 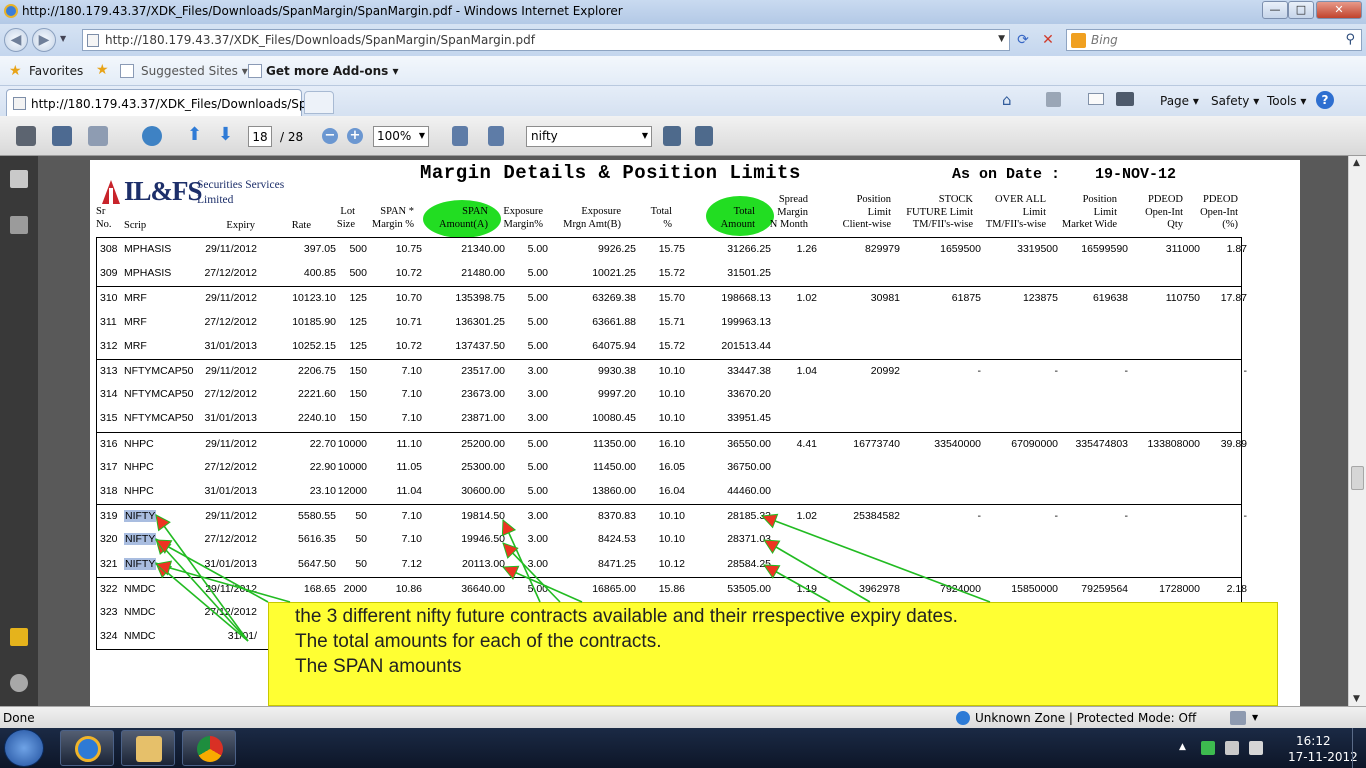 I want to click on address-dropdown-icon: ▼, so click(x=1001, y=39).